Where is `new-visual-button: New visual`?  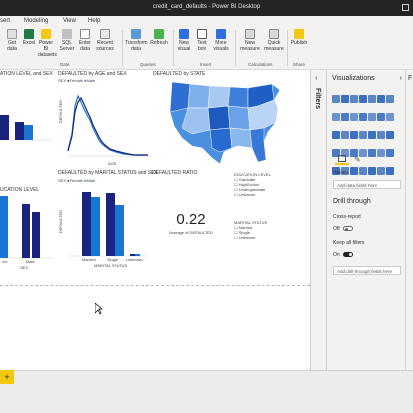 new-visual-button: New visual is located at coordinates (184, 40).